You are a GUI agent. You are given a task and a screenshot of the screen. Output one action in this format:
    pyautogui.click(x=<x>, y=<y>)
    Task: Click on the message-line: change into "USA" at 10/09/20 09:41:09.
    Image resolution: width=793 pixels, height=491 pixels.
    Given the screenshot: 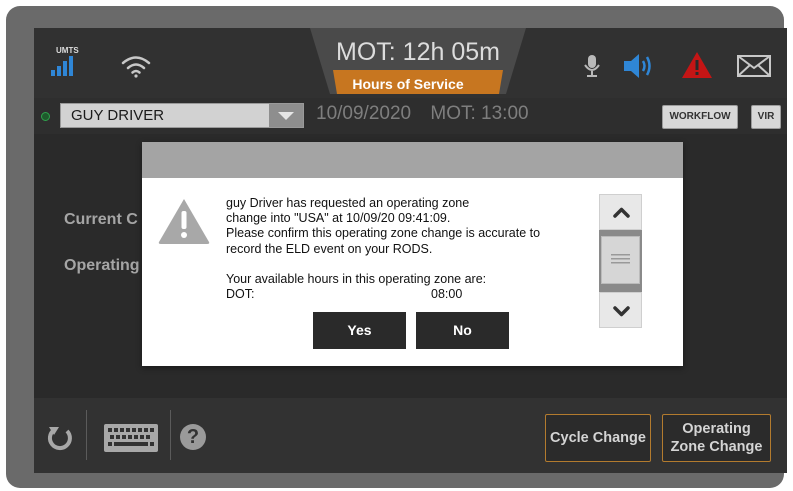 What is the action you would take?
    pyautogui.click(x=338, y=218)
    